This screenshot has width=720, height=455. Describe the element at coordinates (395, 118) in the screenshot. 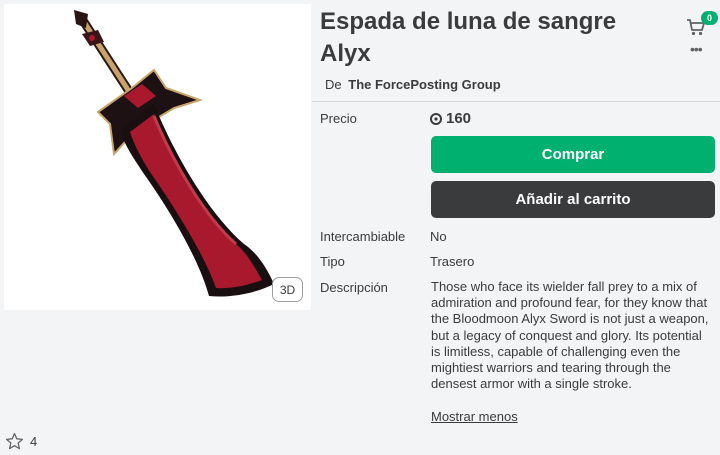

I see `price-row: Precio 160` at that location.